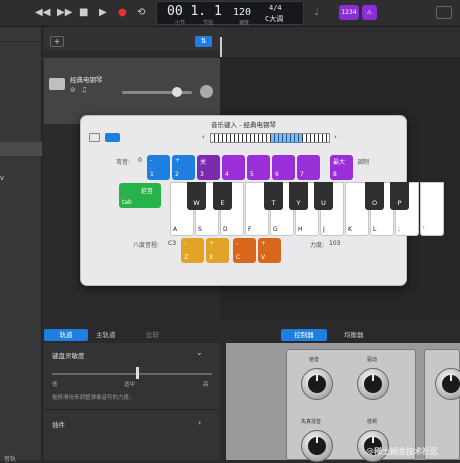 The image size is (460, 463). I want to click on sensitivity-label: 键盘灵敏度, so click(68, 356).